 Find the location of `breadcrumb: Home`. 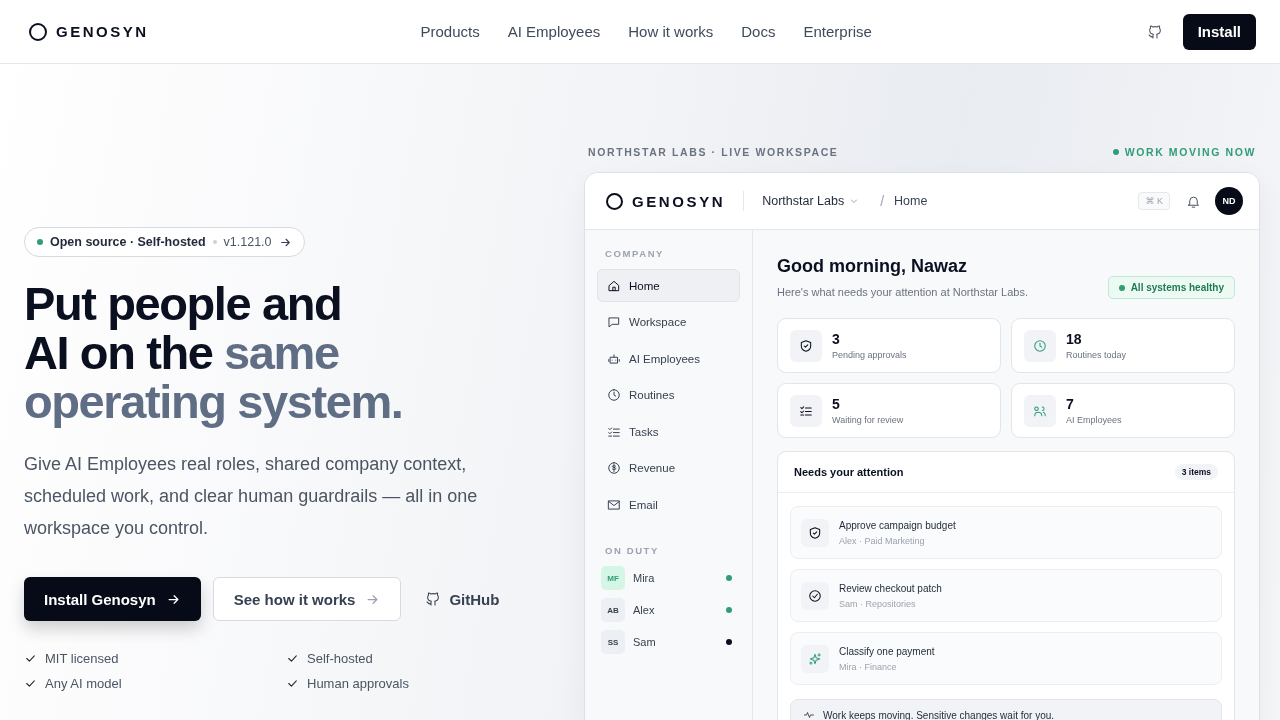

breadcrumb: Home is located at coordinates (911, 201).